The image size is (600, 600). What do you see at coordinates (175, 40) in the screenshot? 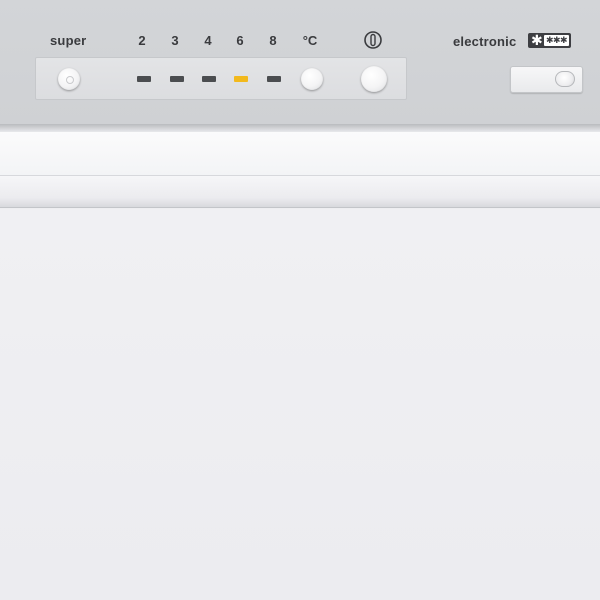
I see `temp-label-3: 3` at bounding box center [175, 40].